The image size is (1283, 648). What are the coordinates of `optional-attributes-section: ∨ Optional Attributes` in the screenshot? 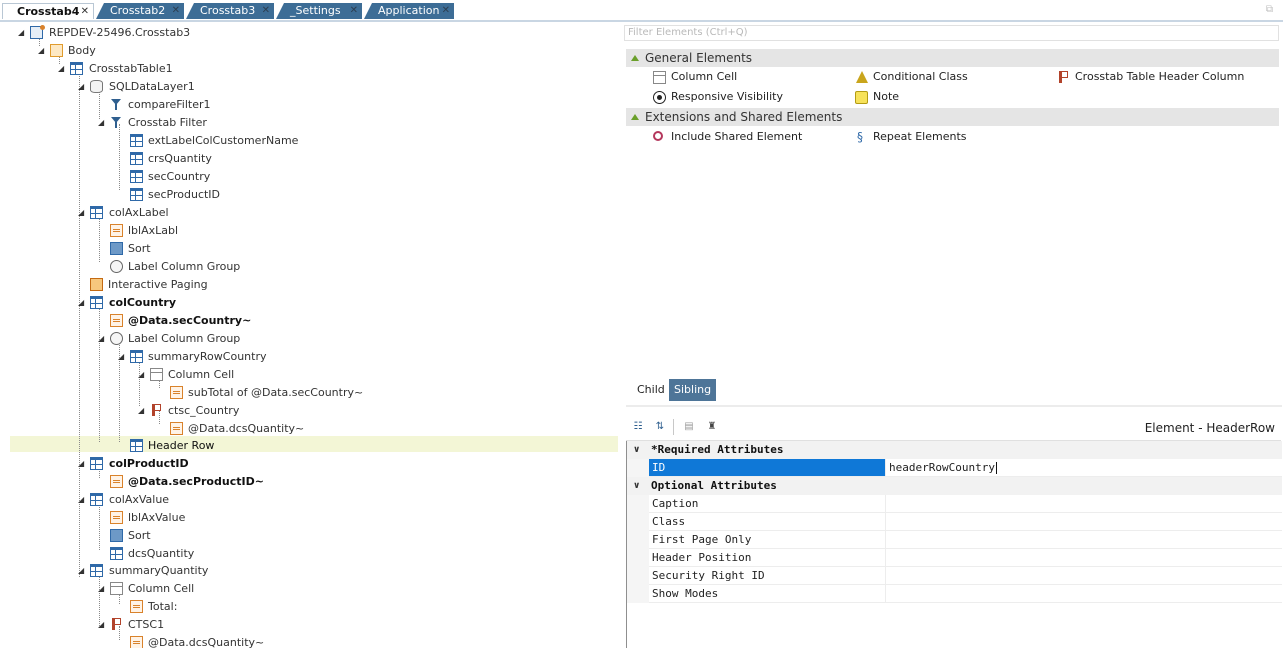 It's located at (954, 486).